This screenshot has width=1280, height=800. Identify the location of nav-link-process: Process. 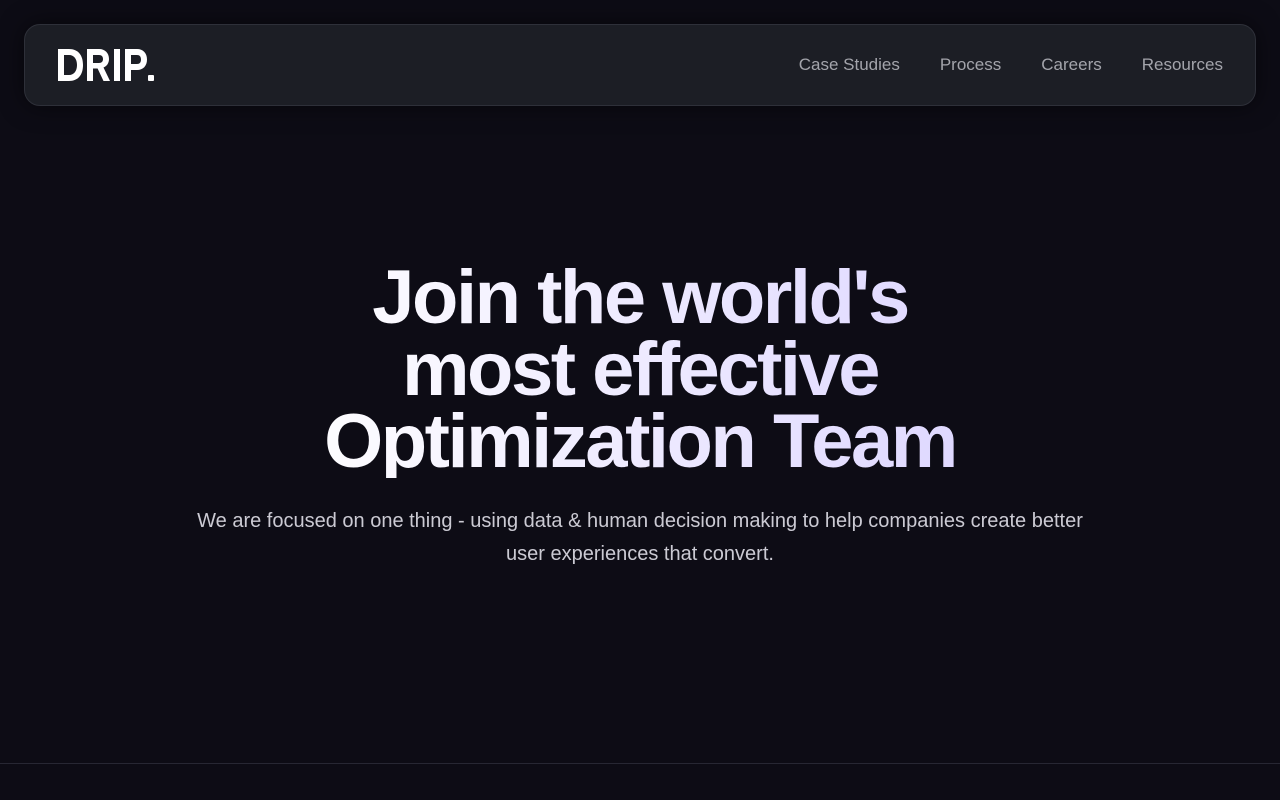
(970, 65).